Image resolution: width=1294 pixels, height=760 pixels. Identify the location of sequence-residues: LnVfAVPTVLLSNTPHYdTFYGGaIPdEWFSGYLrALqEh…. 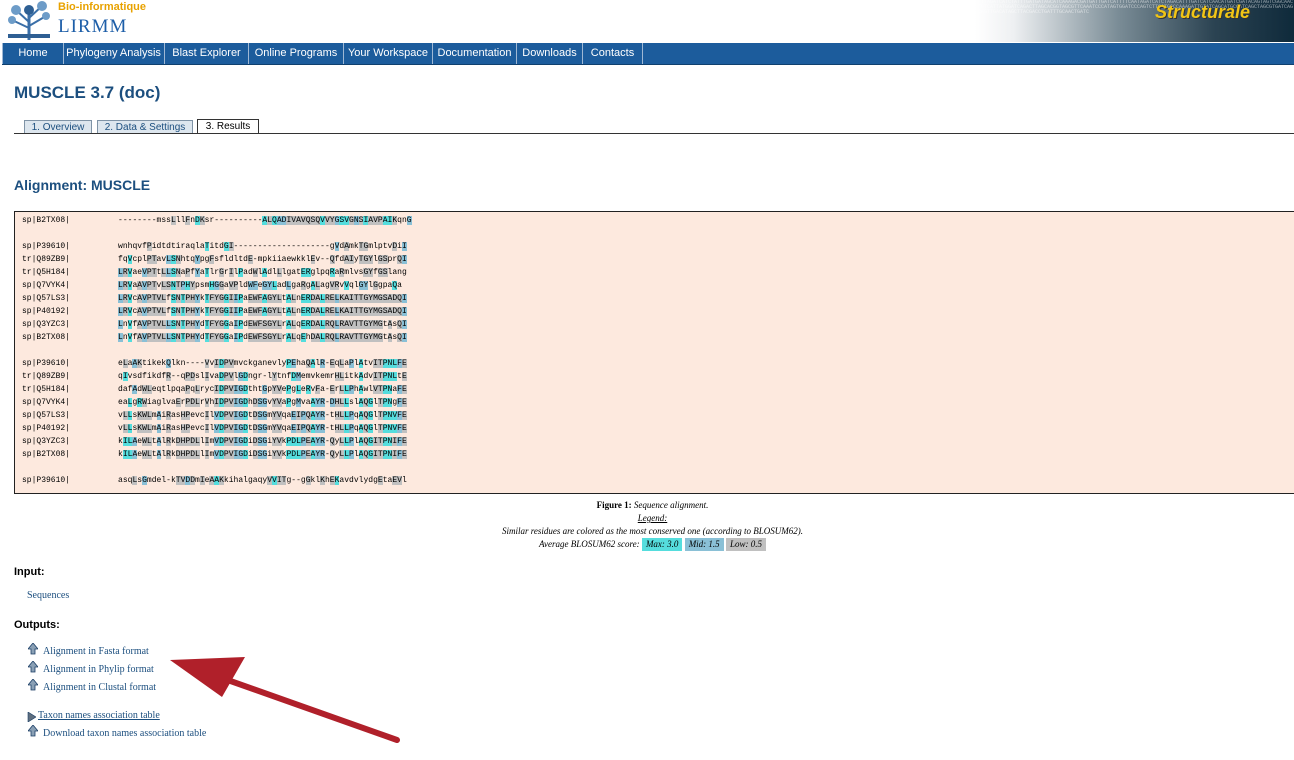
(262, 337).